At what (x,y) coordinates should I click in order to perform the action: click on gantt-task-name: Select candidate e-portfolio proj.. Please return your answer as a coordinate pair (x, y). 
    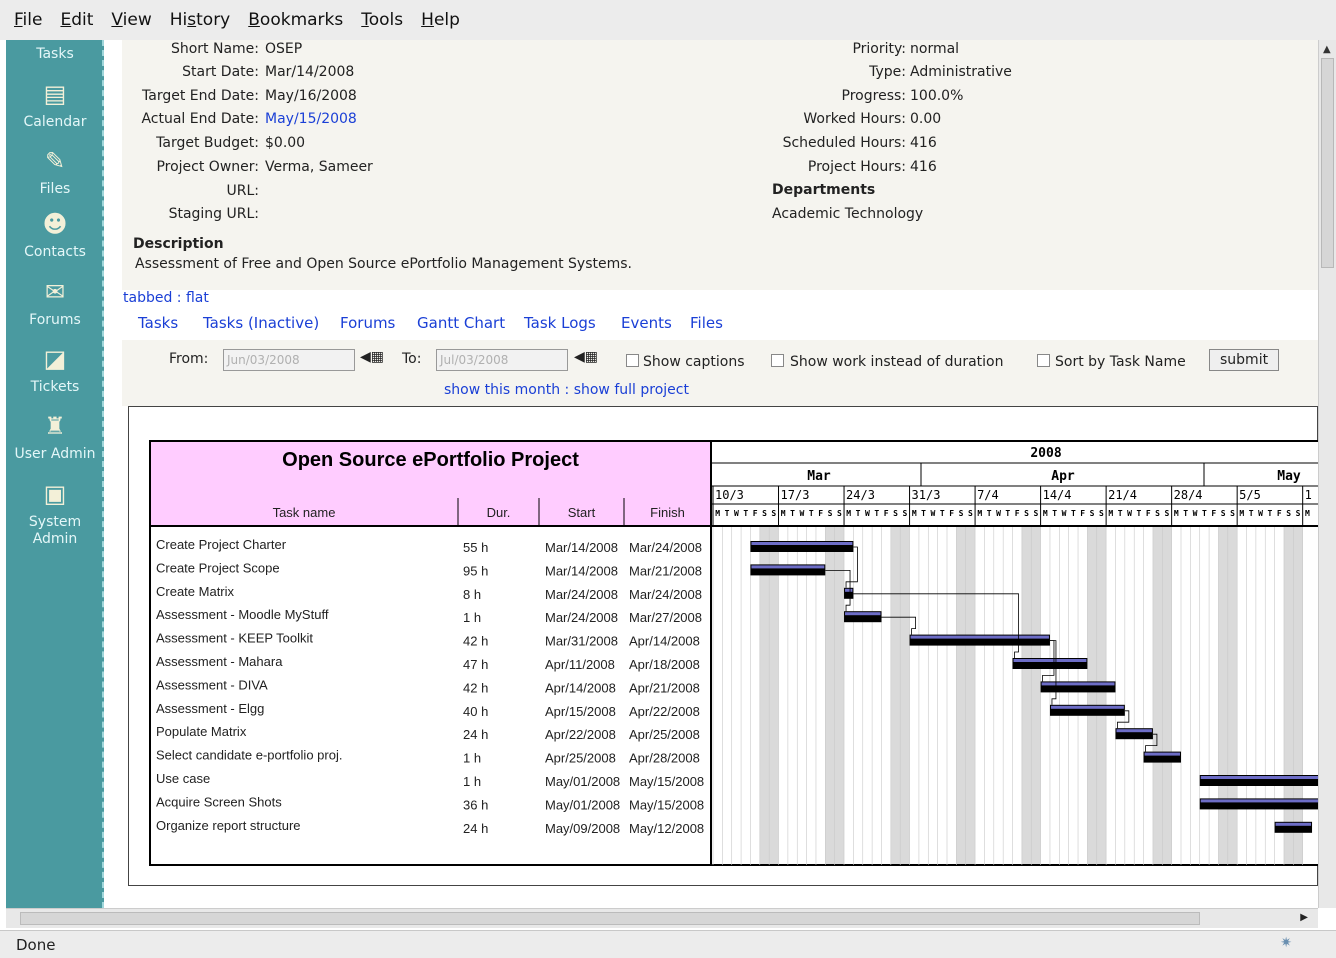
    Looking at the image, I should click on (249, 755).